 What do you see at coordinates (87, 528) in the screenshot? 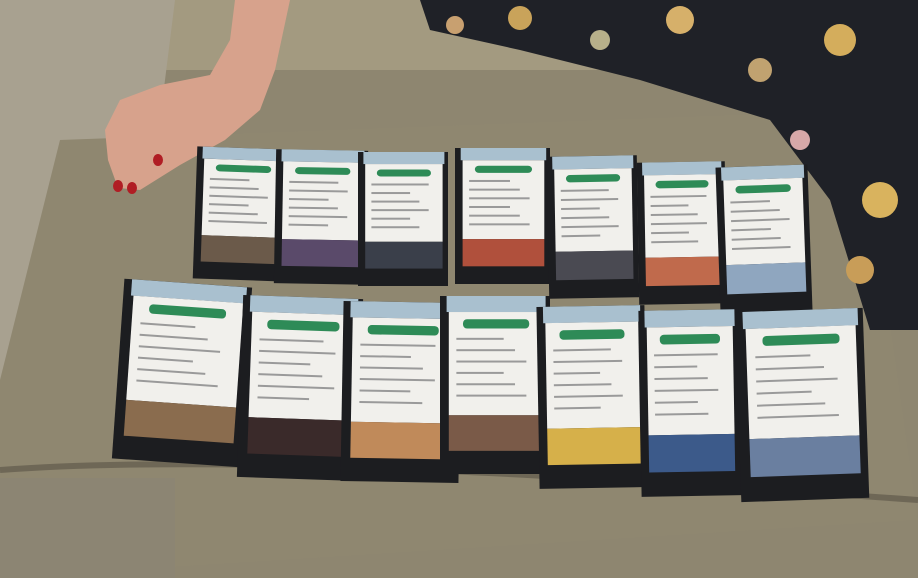
I see `sofa-front-cushion` at bounding box center [87, 528].